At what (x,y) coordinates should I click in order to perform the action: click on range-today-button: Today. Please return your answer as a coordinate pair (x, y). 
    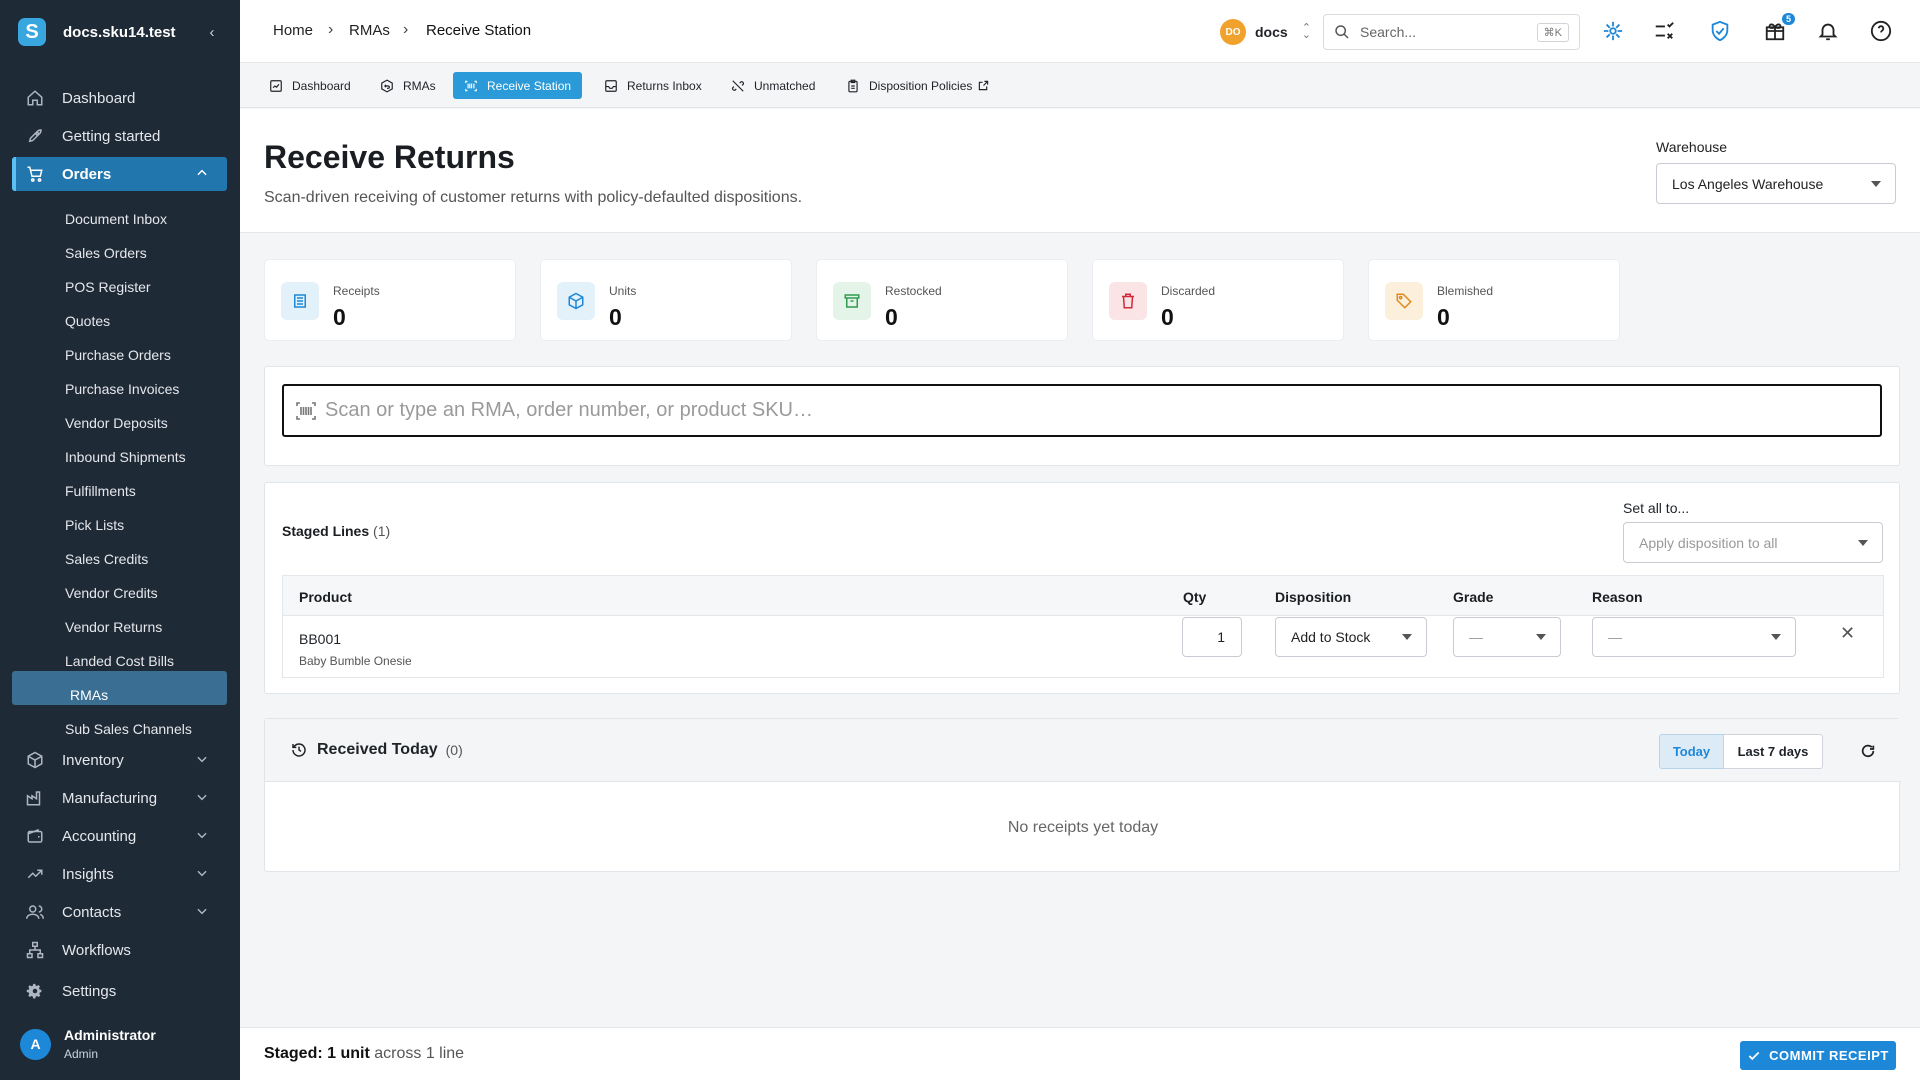
    Looking at the image, I should click on (1691, 751).